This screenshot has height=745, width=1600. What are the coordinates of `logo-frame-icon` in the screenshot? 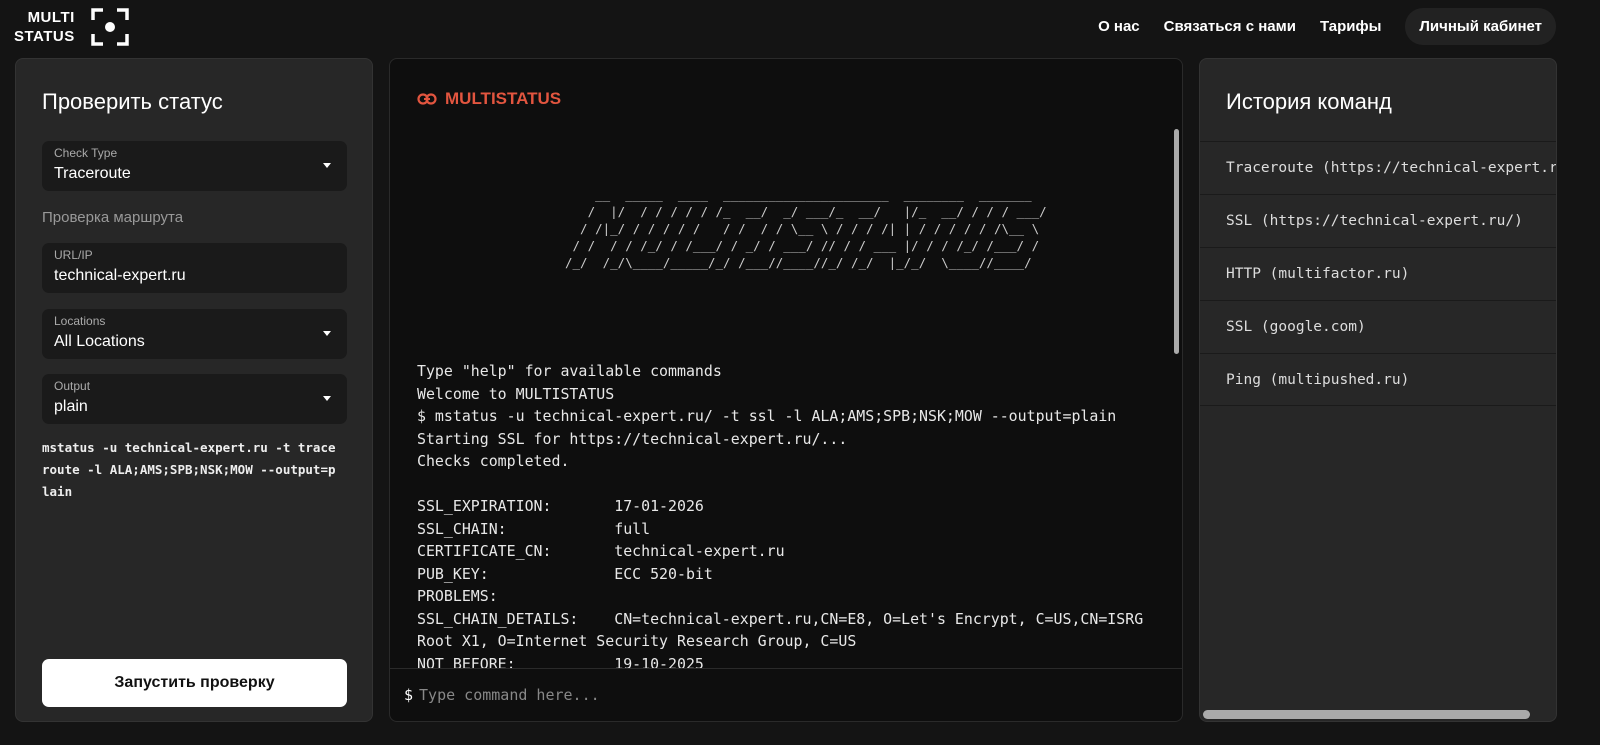 It's located at (110, 27).